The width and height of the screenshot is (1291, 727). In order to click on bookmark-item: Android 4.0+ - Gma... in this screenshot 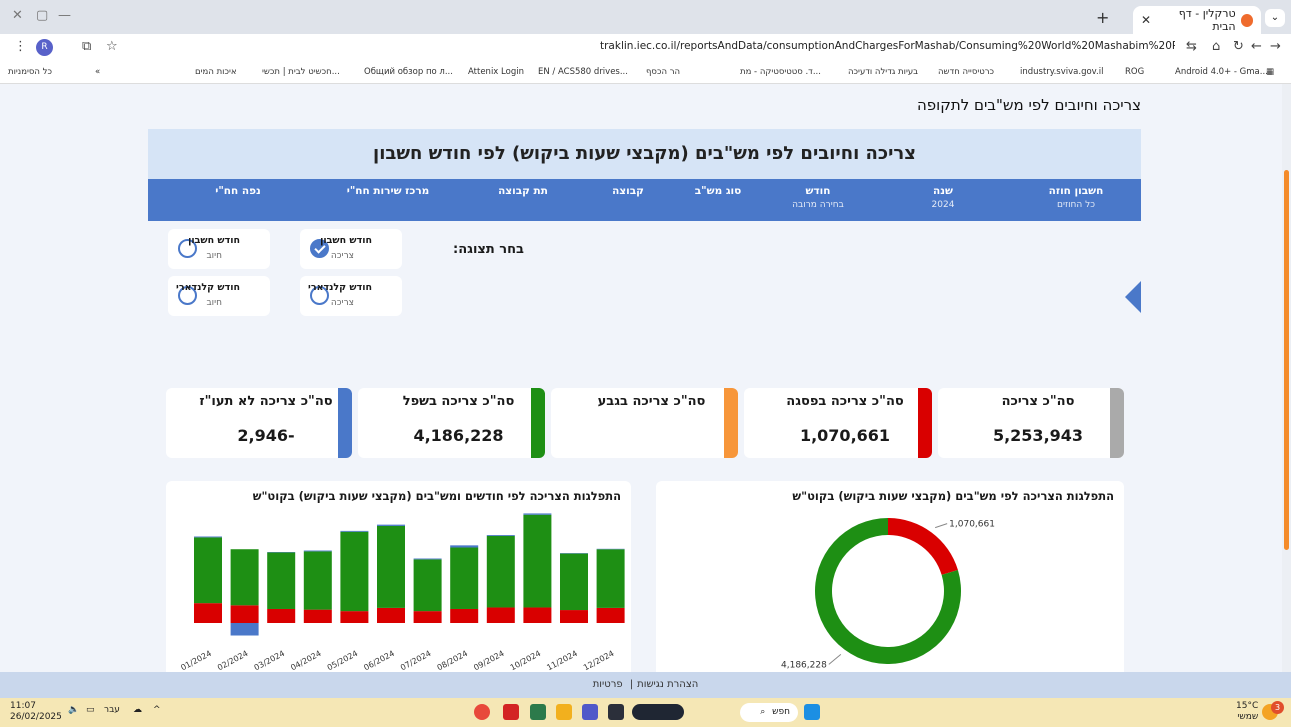, I will do `click(1221, 72)`.